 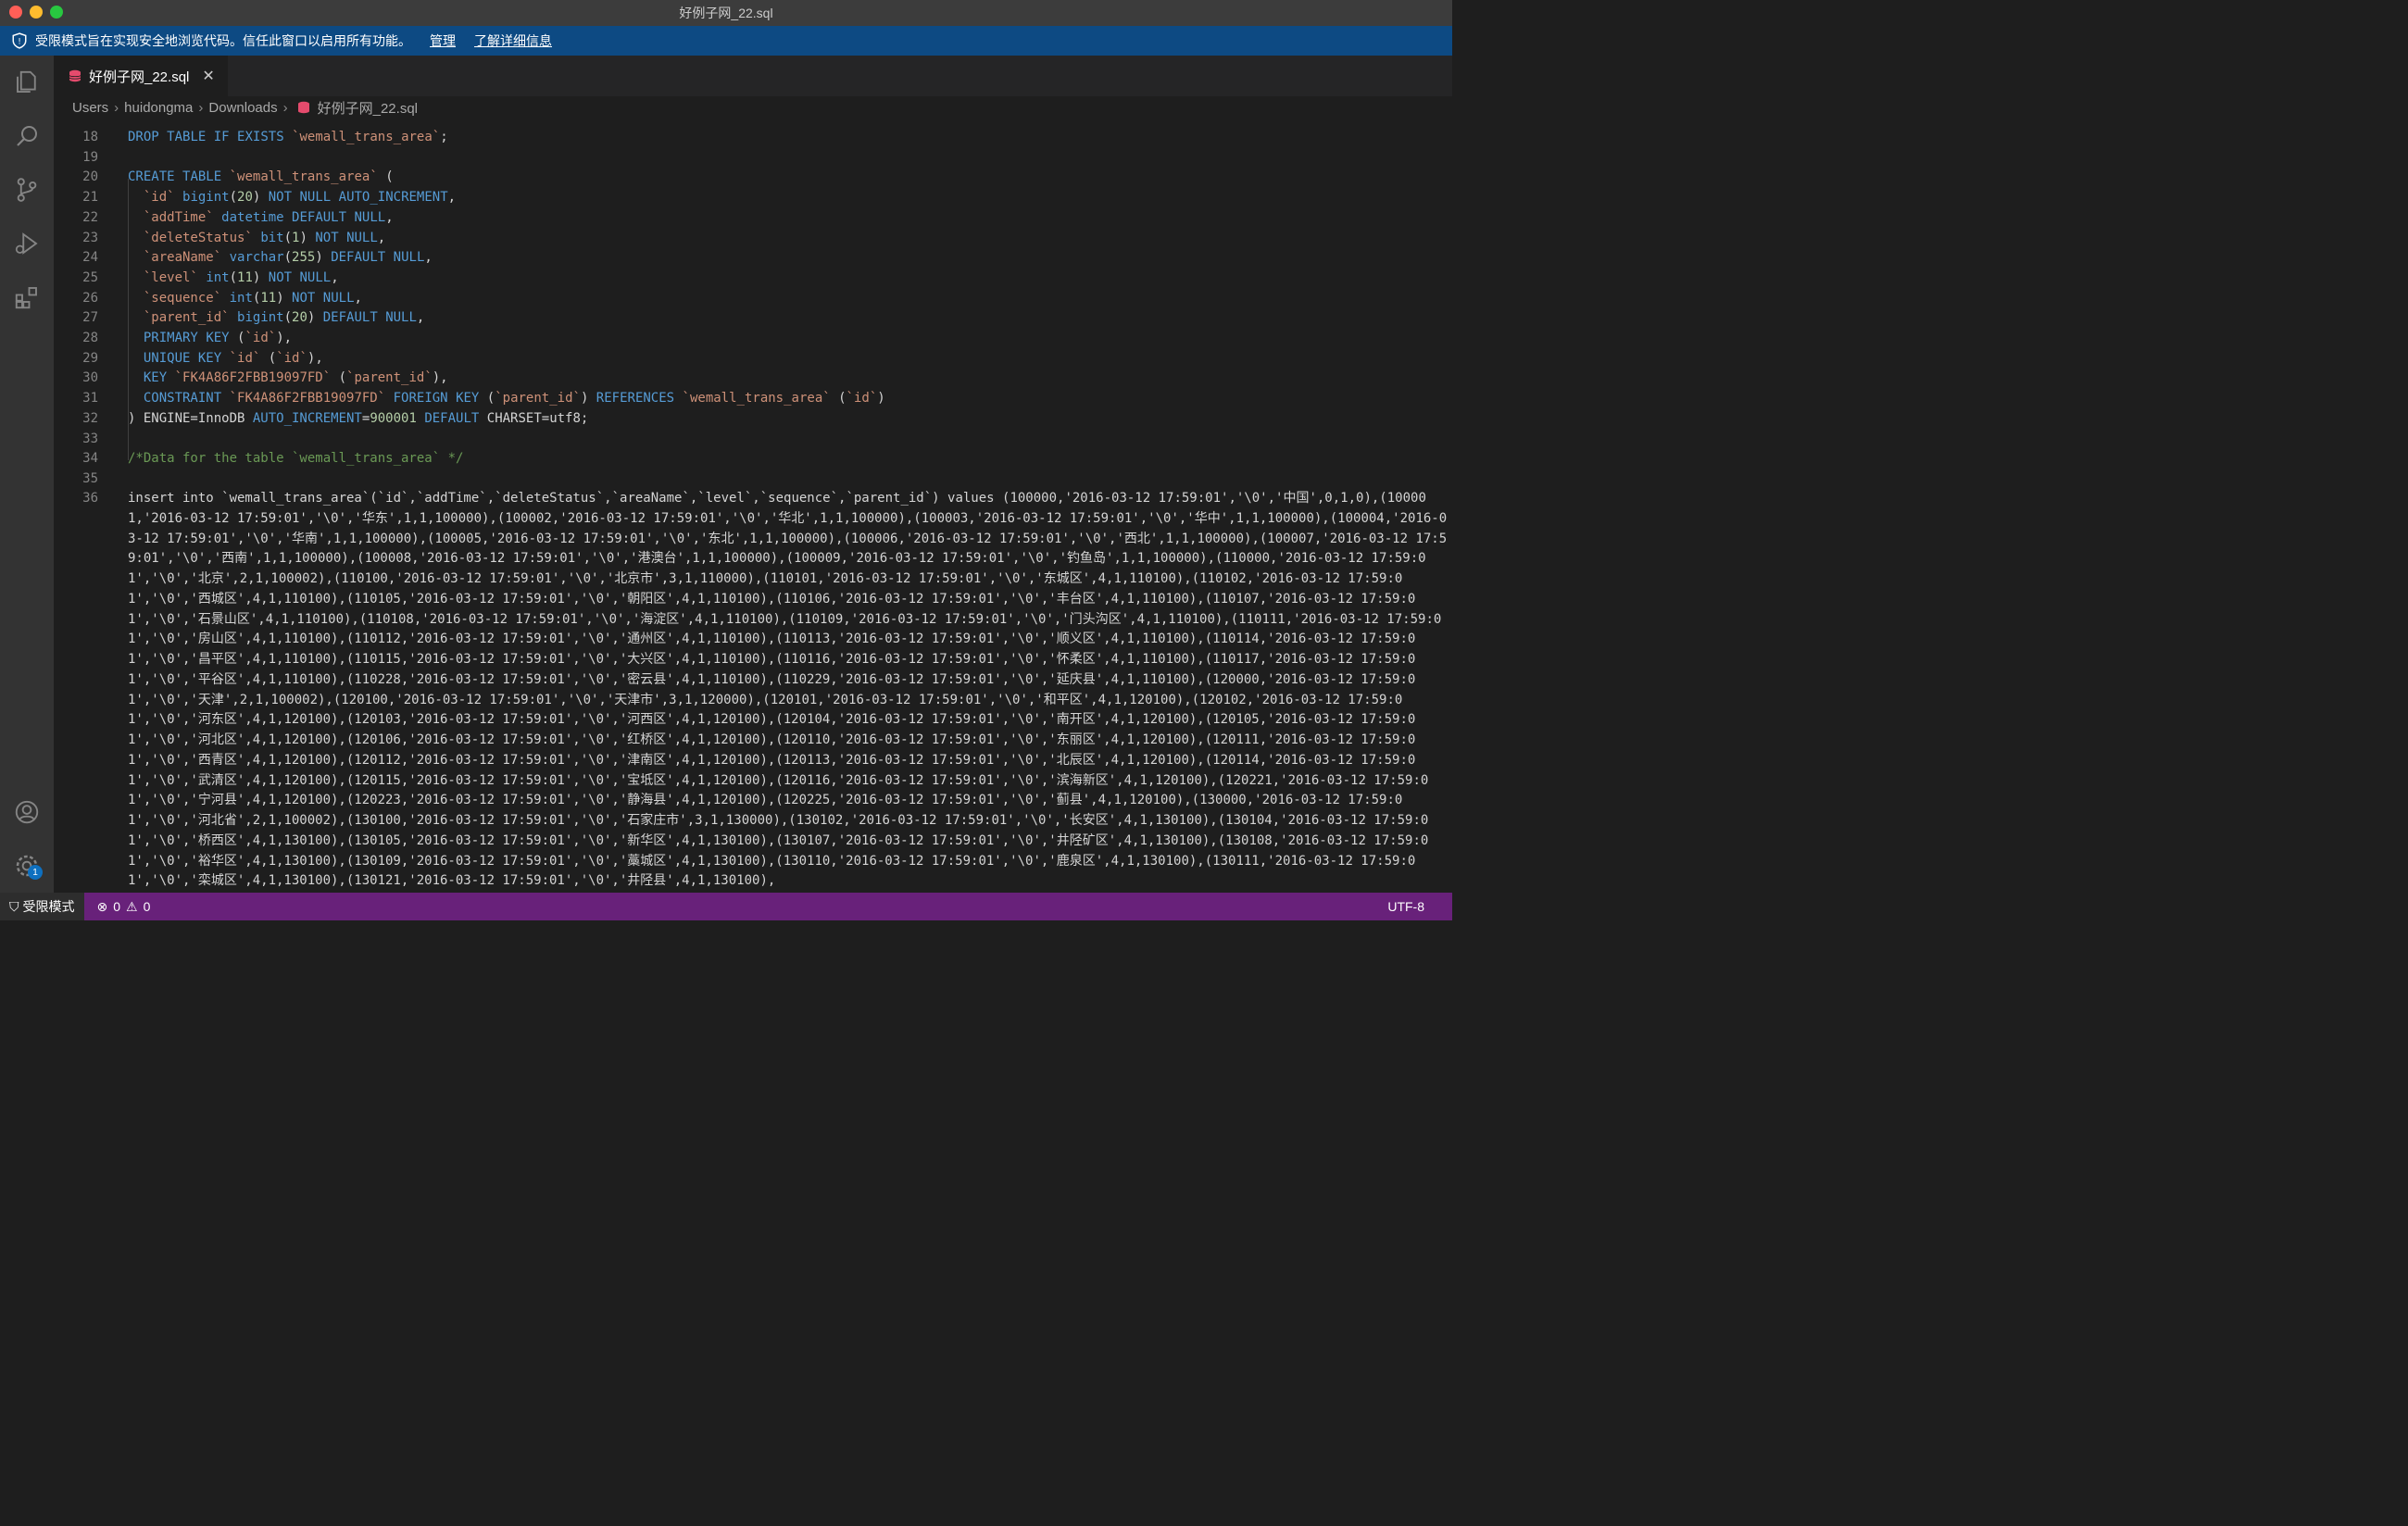 I want to click on breadcrumb-file: 好例子网_22.sql, so click(x=368, y=108).